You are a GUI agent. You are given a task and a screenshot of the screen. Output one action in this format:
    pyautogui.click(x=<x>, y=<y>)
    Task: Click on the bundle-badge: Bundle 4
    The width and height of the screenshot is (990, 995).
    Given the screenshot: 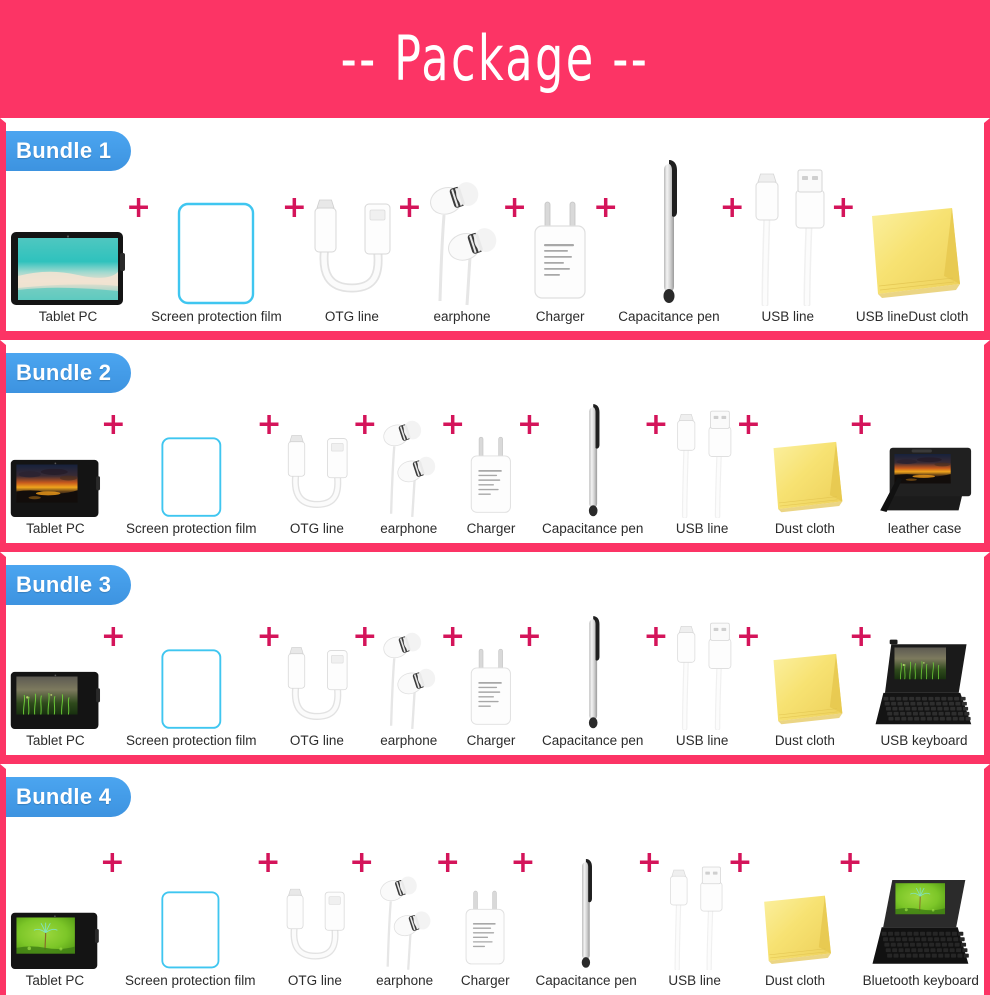 What is the action you would take?
    pyautogui.click(x=69, y=797)
    